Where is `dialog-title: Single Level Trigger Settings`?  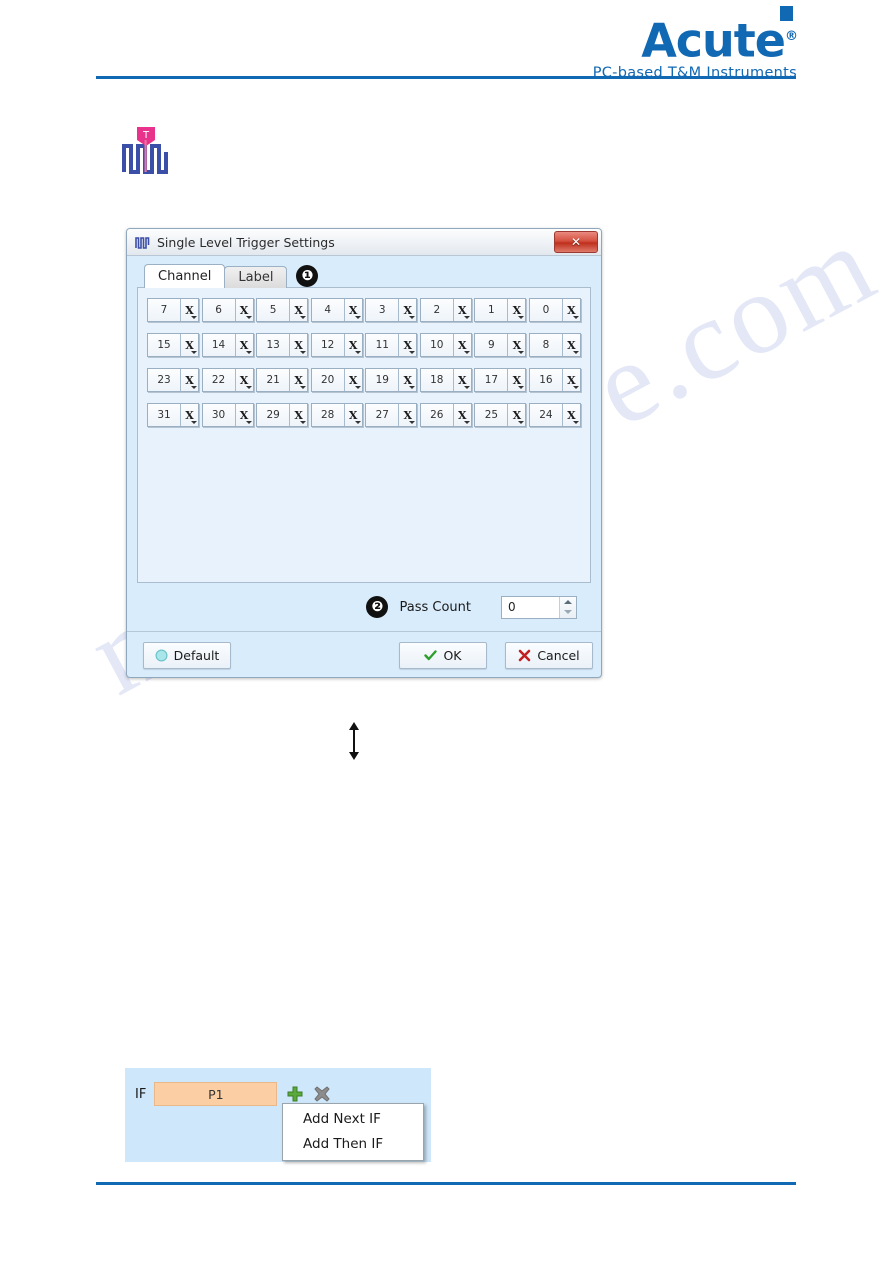 dialog-title: Single Level Trigger Settings is located at coordinates (246, 242).